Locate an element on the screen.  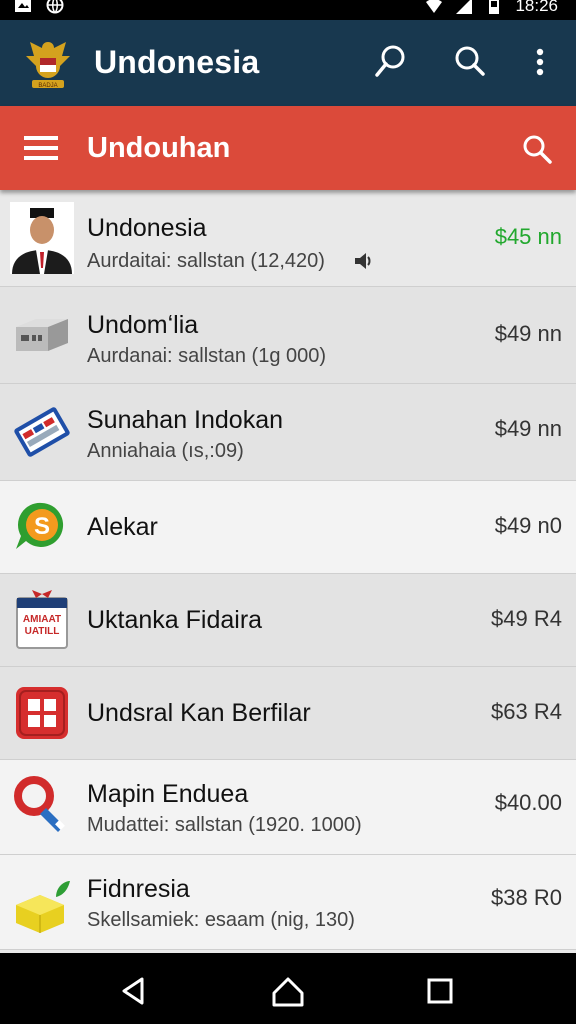
item-subtitle: Aurdaitai: sallstan (12,420) is located at coordinates (206, 261).